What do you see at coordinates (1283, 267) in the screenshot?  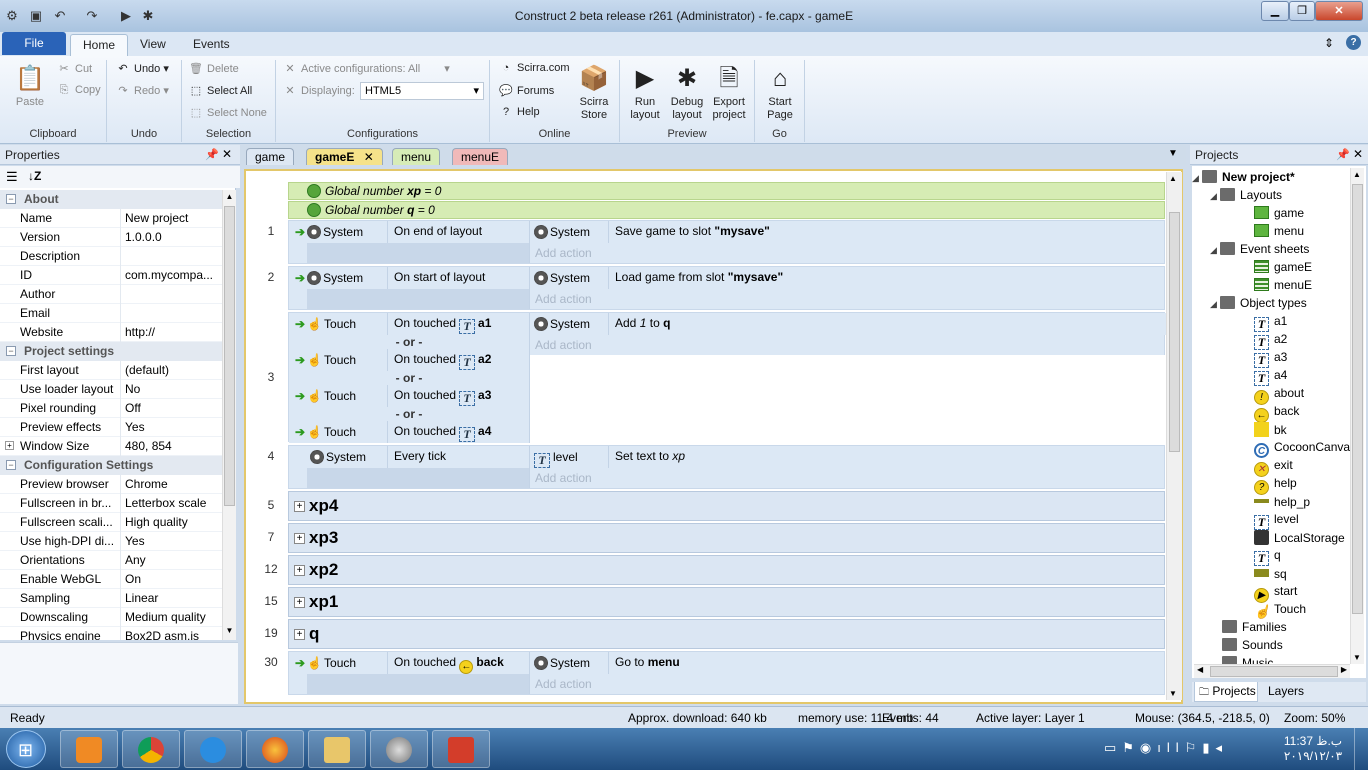 I see `tree-eventsheet: gameE` at bounding box center [1283, 267].